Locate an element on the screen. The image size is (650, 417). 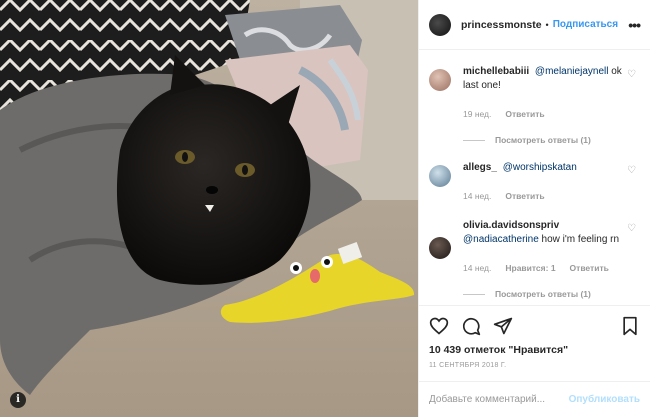
comment-meta: 14 нед. Нравится: 1 Ответить is located at coordinates (543, 268).